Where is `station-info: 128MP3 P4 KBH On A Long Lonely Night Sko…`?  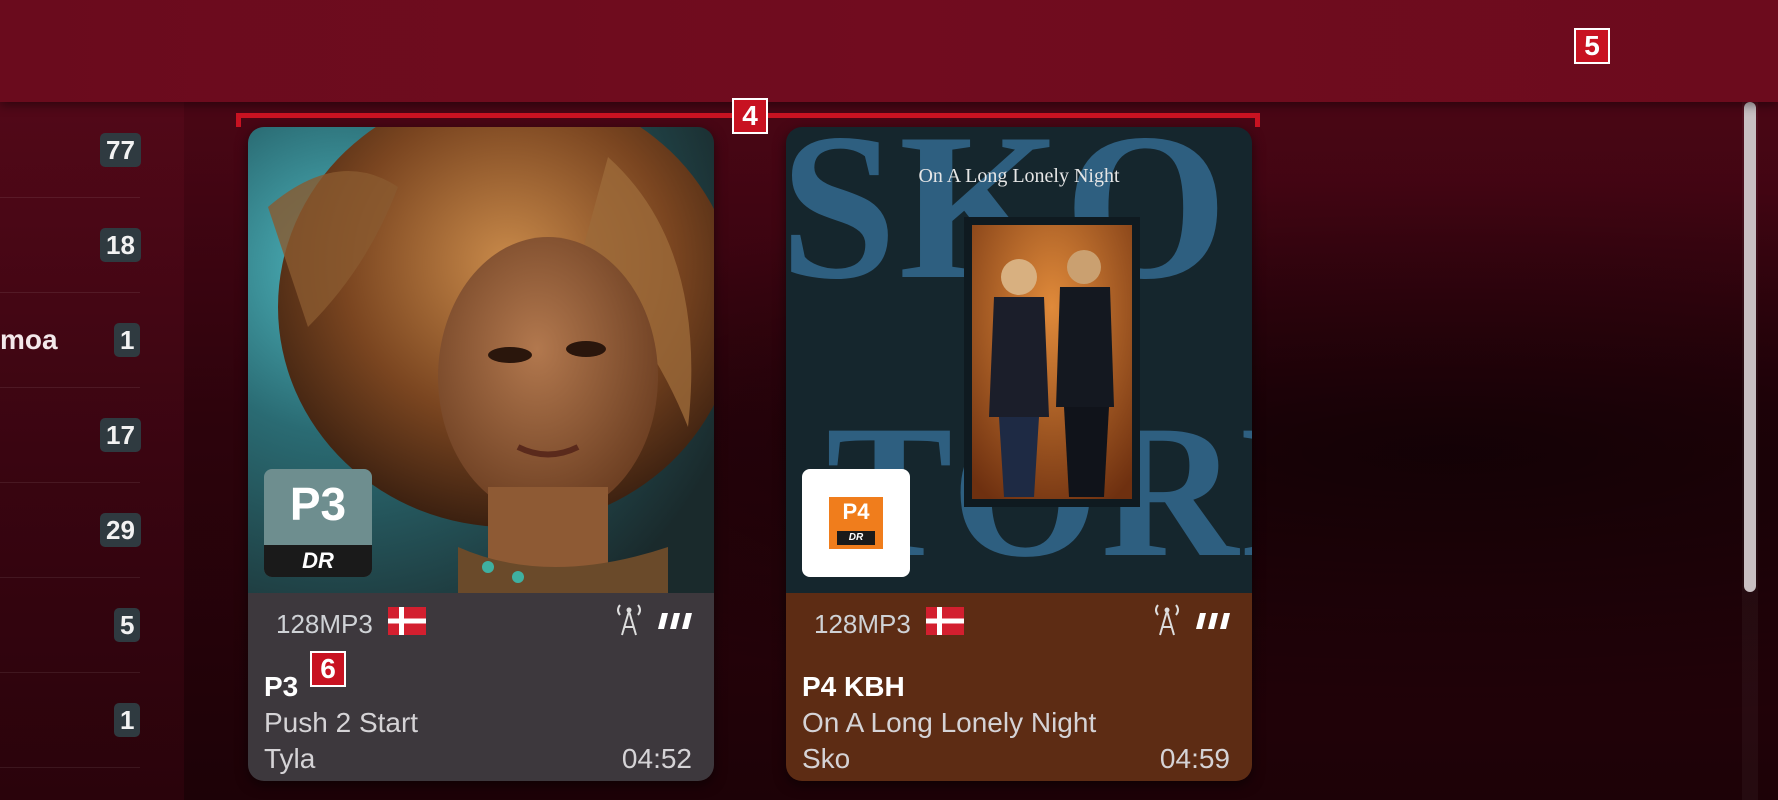 station-info: 128MP3 P4 KBH On A Long Lonely Night Sko… is located at coordinates (1019, 687).